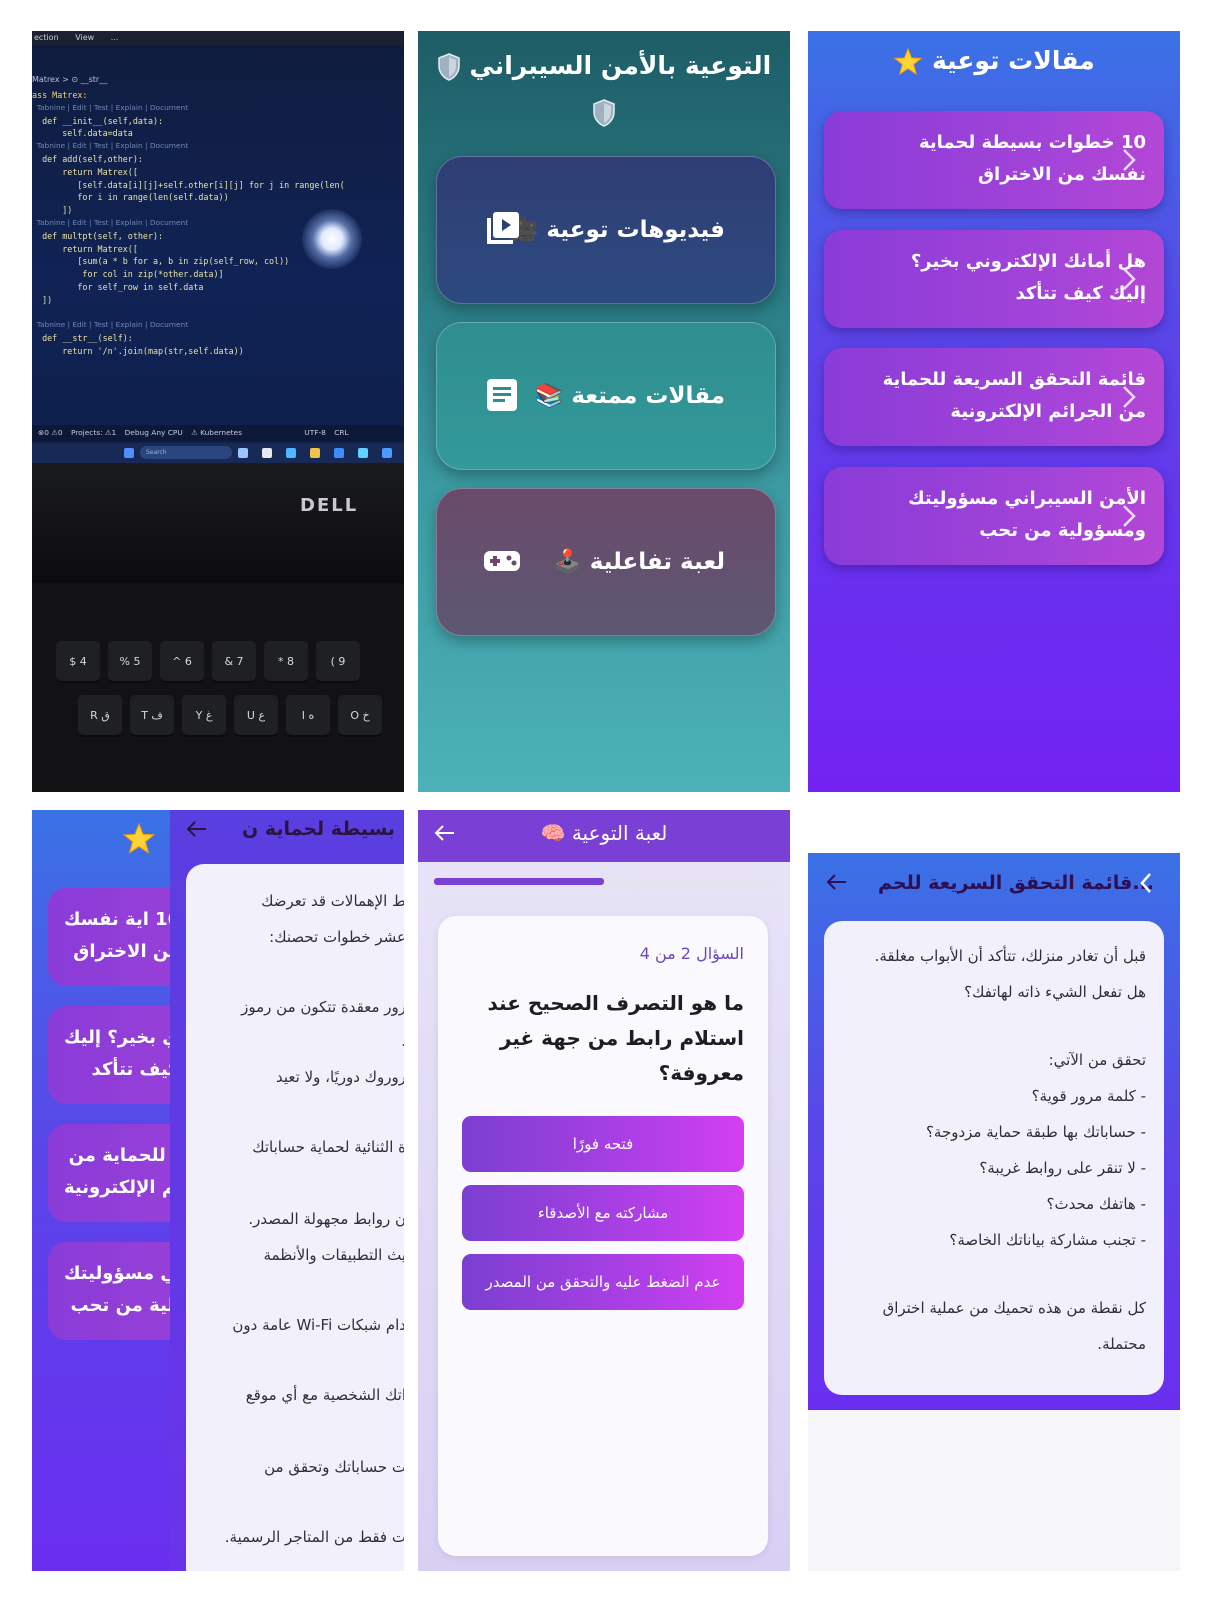 This screenshot has height=1600, width=1213. I want to click on code-line: def __init__(self,data):, so click(98, 120).